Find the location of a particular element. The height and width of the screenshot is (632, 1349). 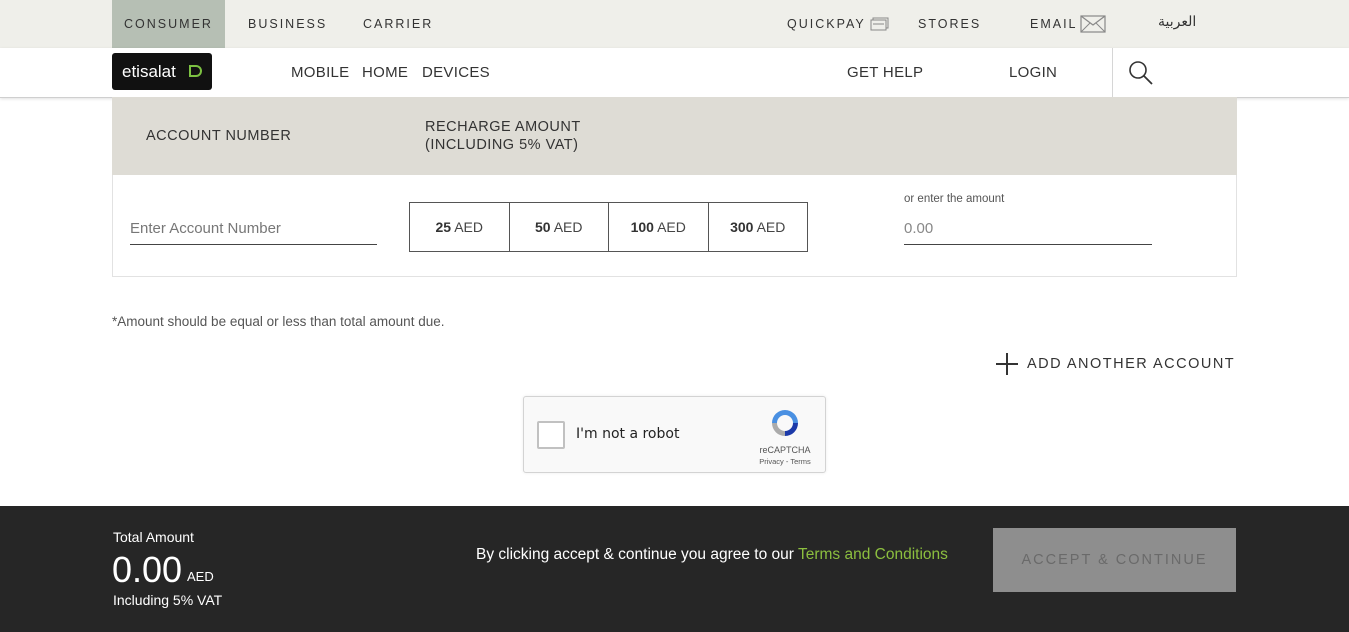

recaptcha-logo-icon is located at coordinates (785, 423).